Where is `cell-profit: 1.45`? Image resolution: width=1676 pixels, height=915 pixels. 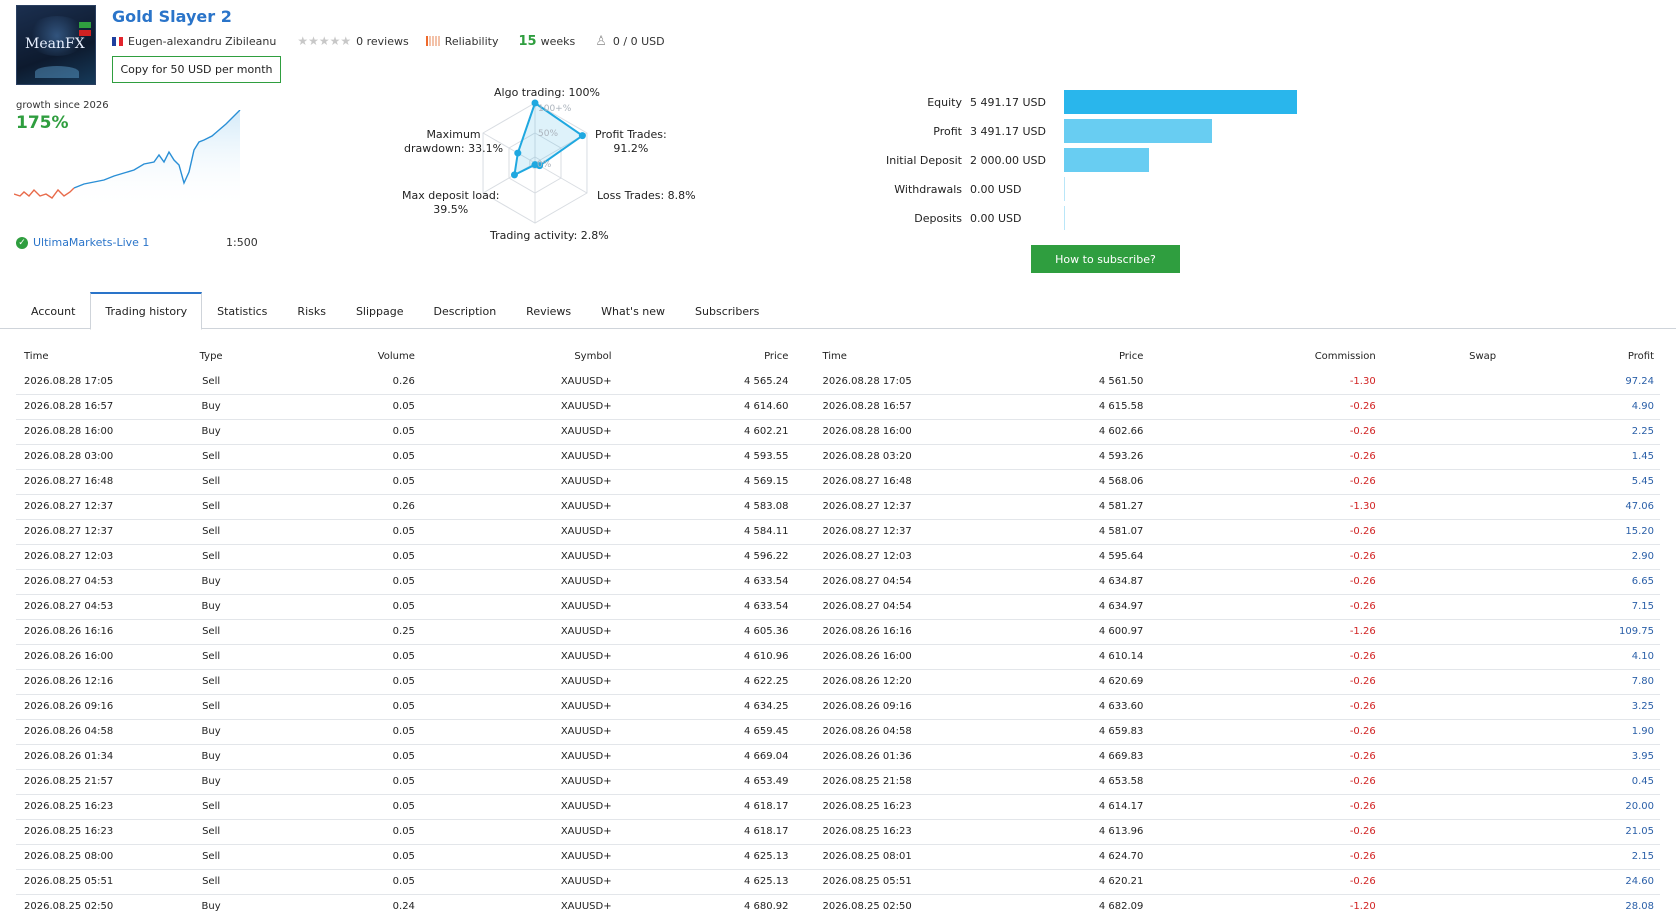
cell-profit: 1.45 is located at coordinates (1578, 457).